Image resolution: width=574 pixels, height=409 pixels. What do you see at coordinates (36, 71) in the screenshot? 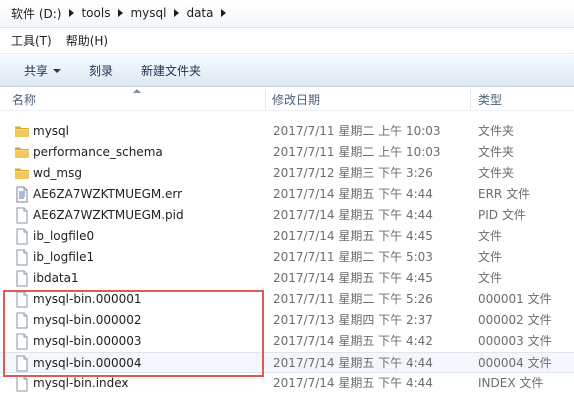
I see `share-label: 共享` at bounding box center [36, 71].